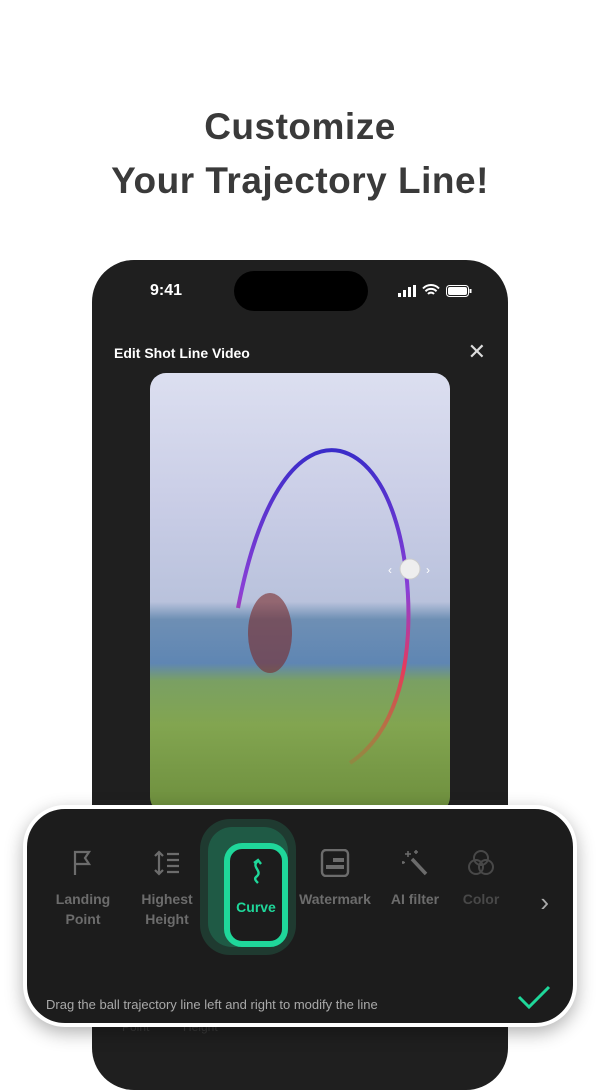 The image size is (600, 1090). I want to click on screen-title: Edit Shot Line Video, so click(182, 353).